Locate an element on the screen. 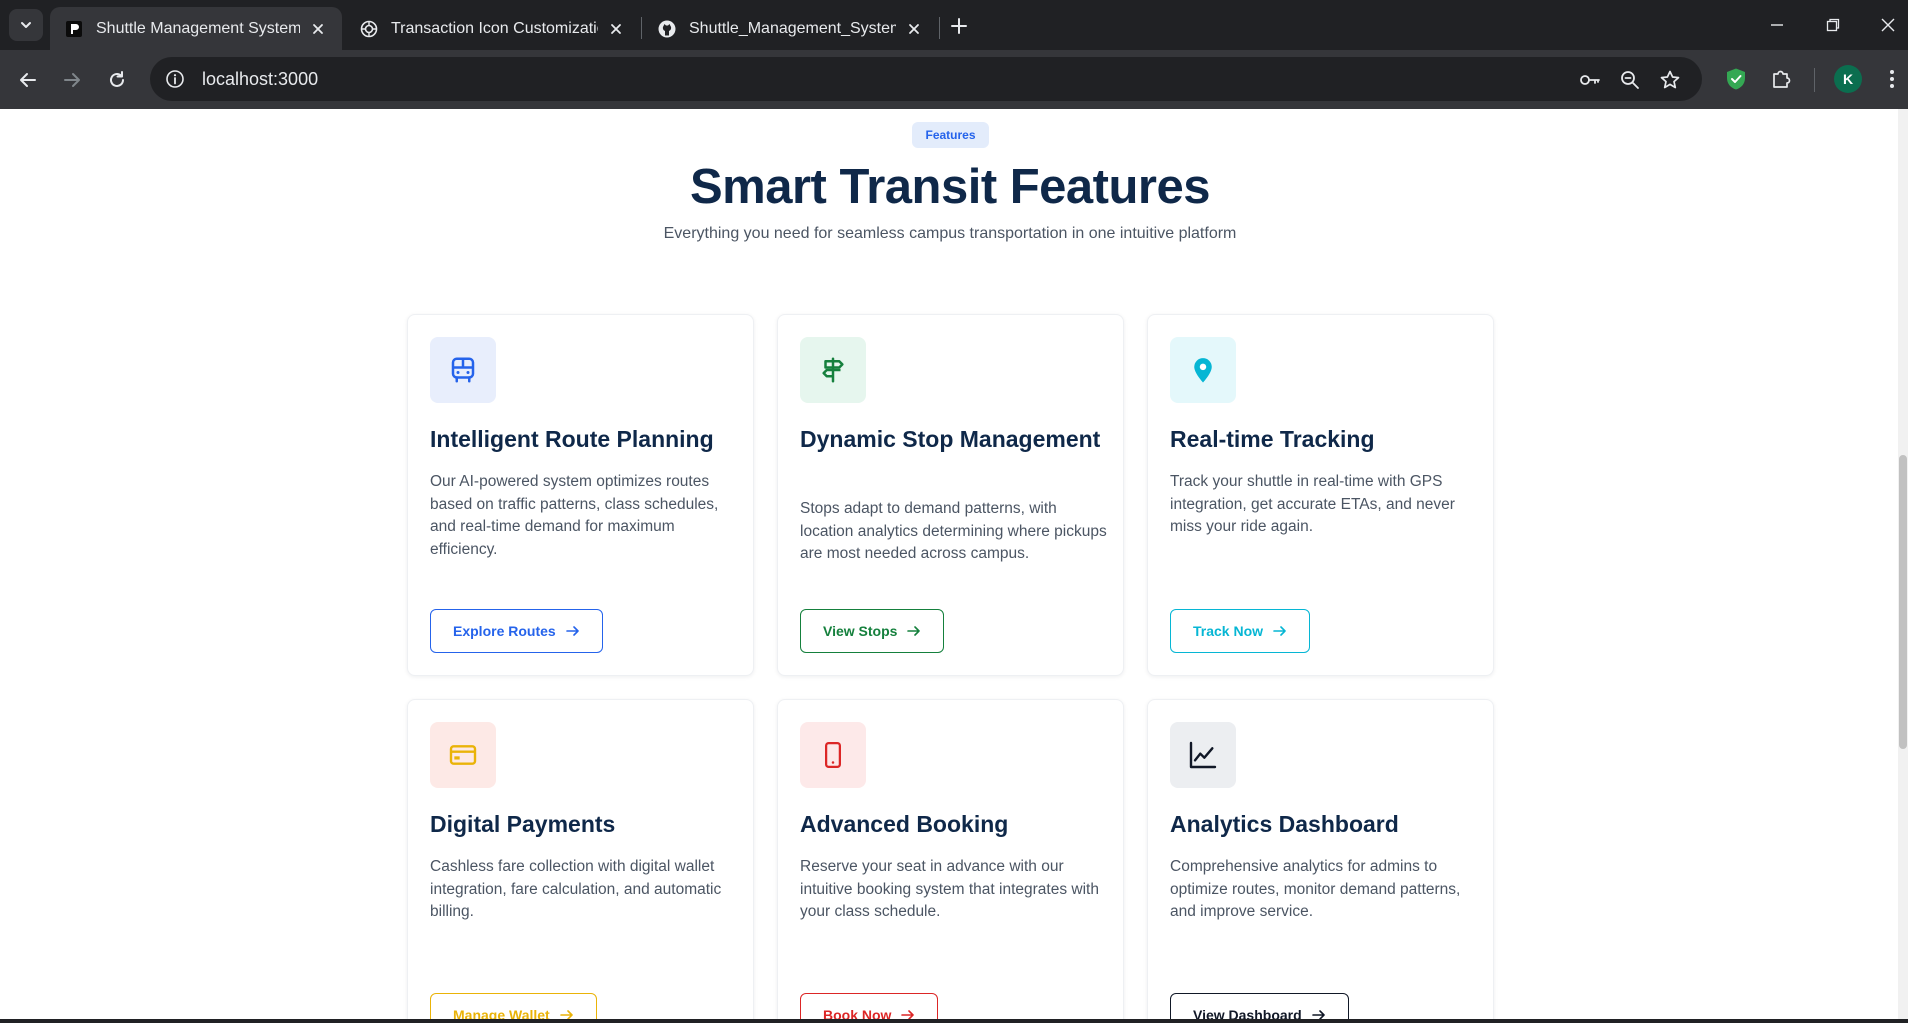  booking-icon-box is located at coordinates (833, 755).